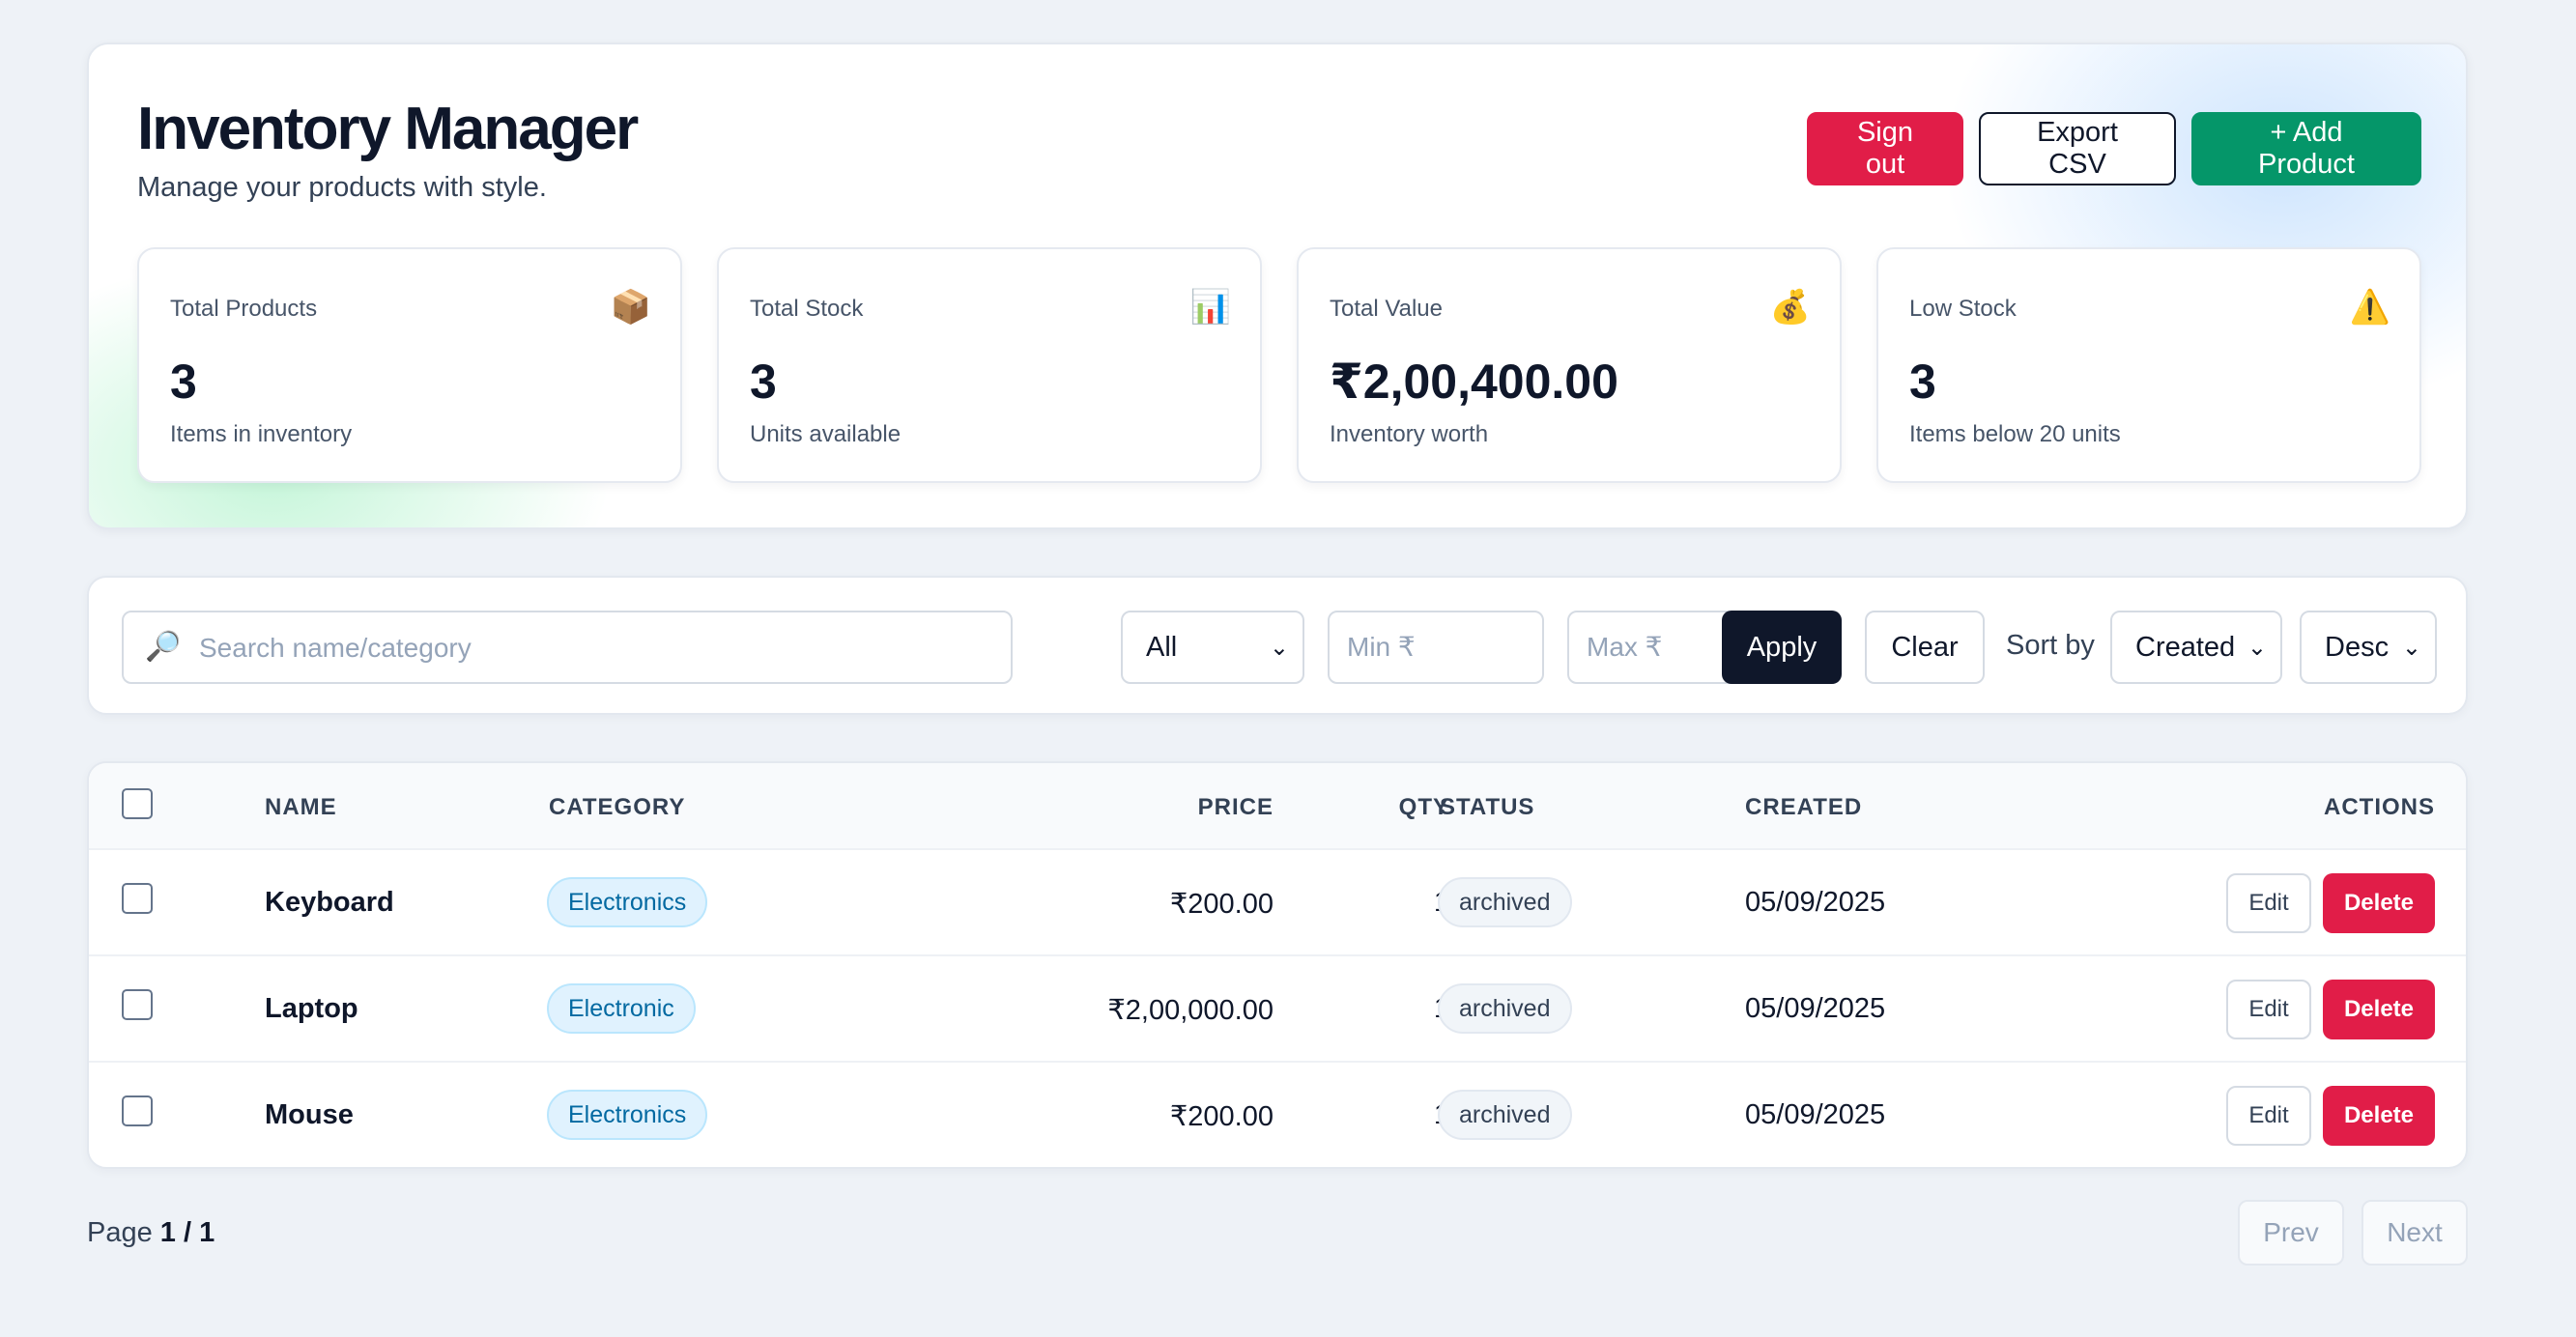  Describe the element at coordinates (631, 307) in the screenshot. I see `package-icon: 📦` at that location.